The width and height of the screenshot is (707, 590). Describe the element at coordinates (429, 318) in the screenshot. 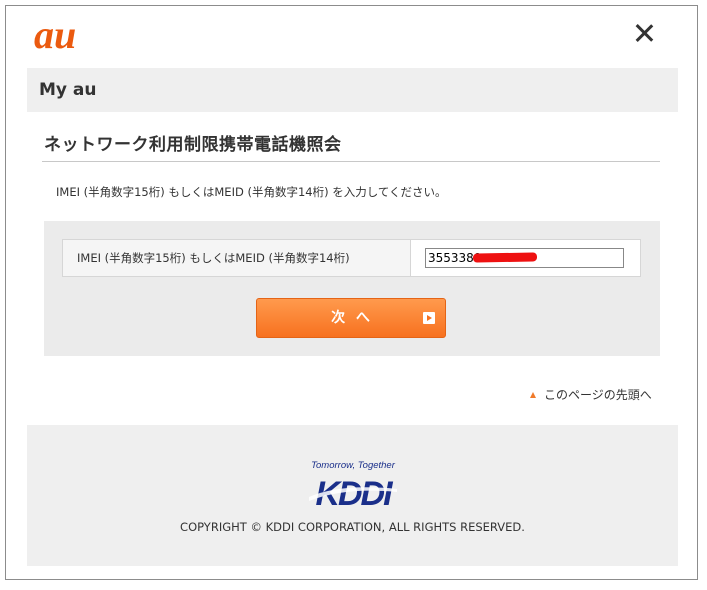

I see `arrow-right-icon` at that location.